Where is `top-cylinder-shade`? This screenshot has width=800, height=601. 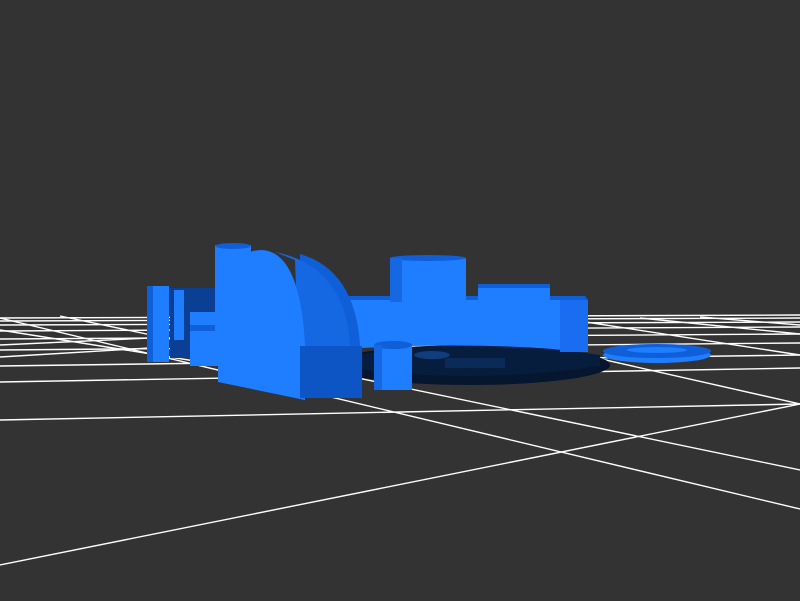
top-cylinder-shade is located at coordinates (396, 280).